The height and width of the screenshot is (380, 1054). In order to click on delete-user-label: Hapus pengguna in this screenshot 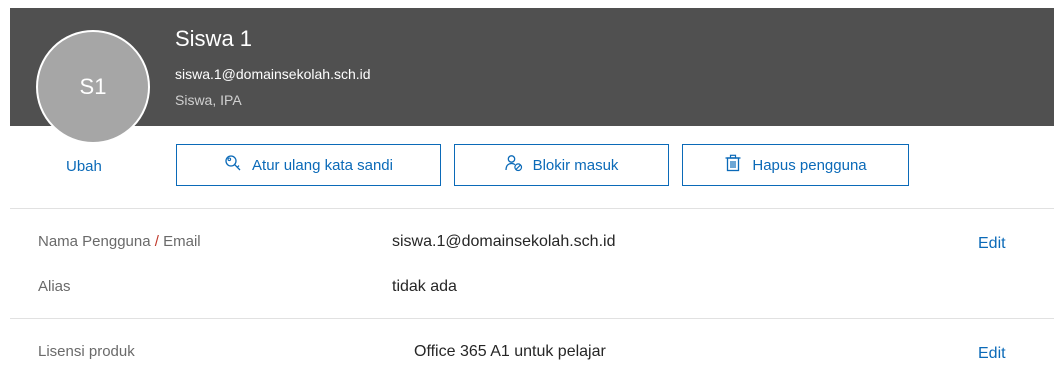, I will do `click(809, 165)`.